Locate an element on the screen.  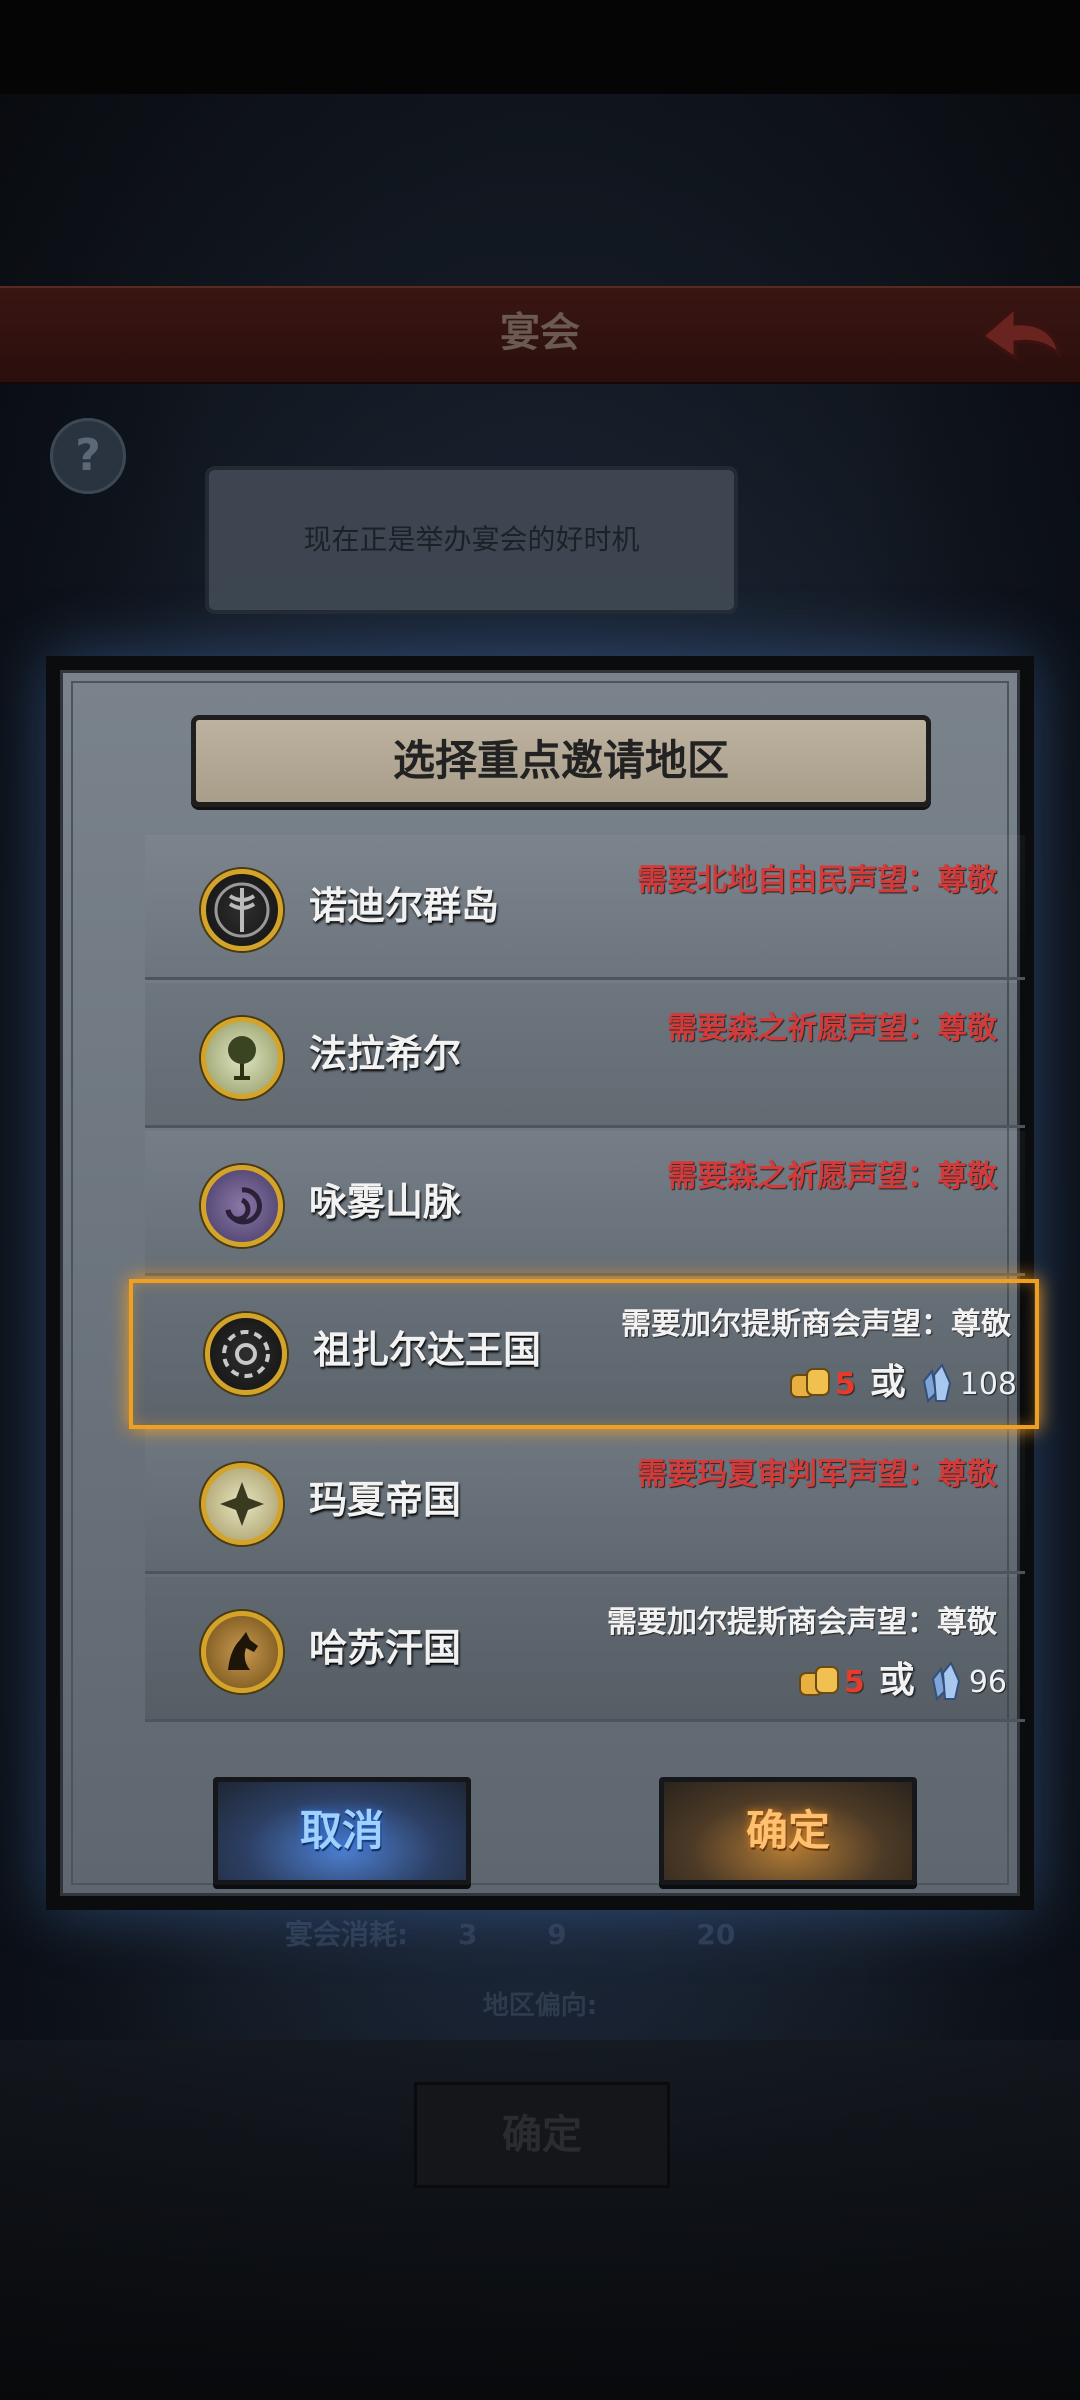
region-cost: 5 或 108 is located at coordinates (902, 1383).